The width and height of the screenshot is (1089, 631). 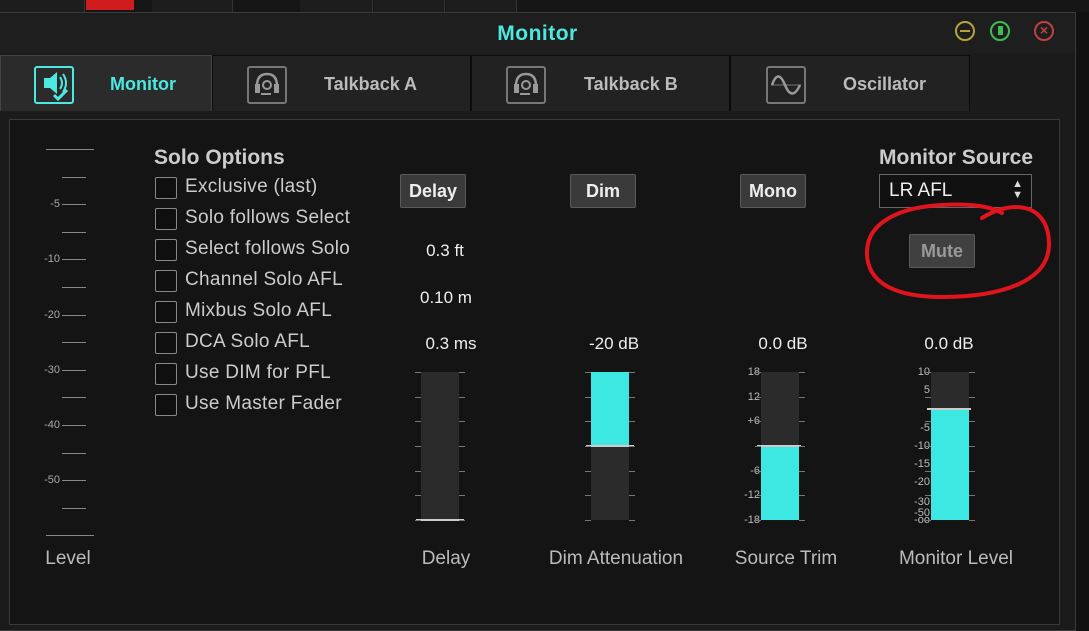 I want to click on delay-feet-value: 0.3 ft, so click(x=445, y=250).